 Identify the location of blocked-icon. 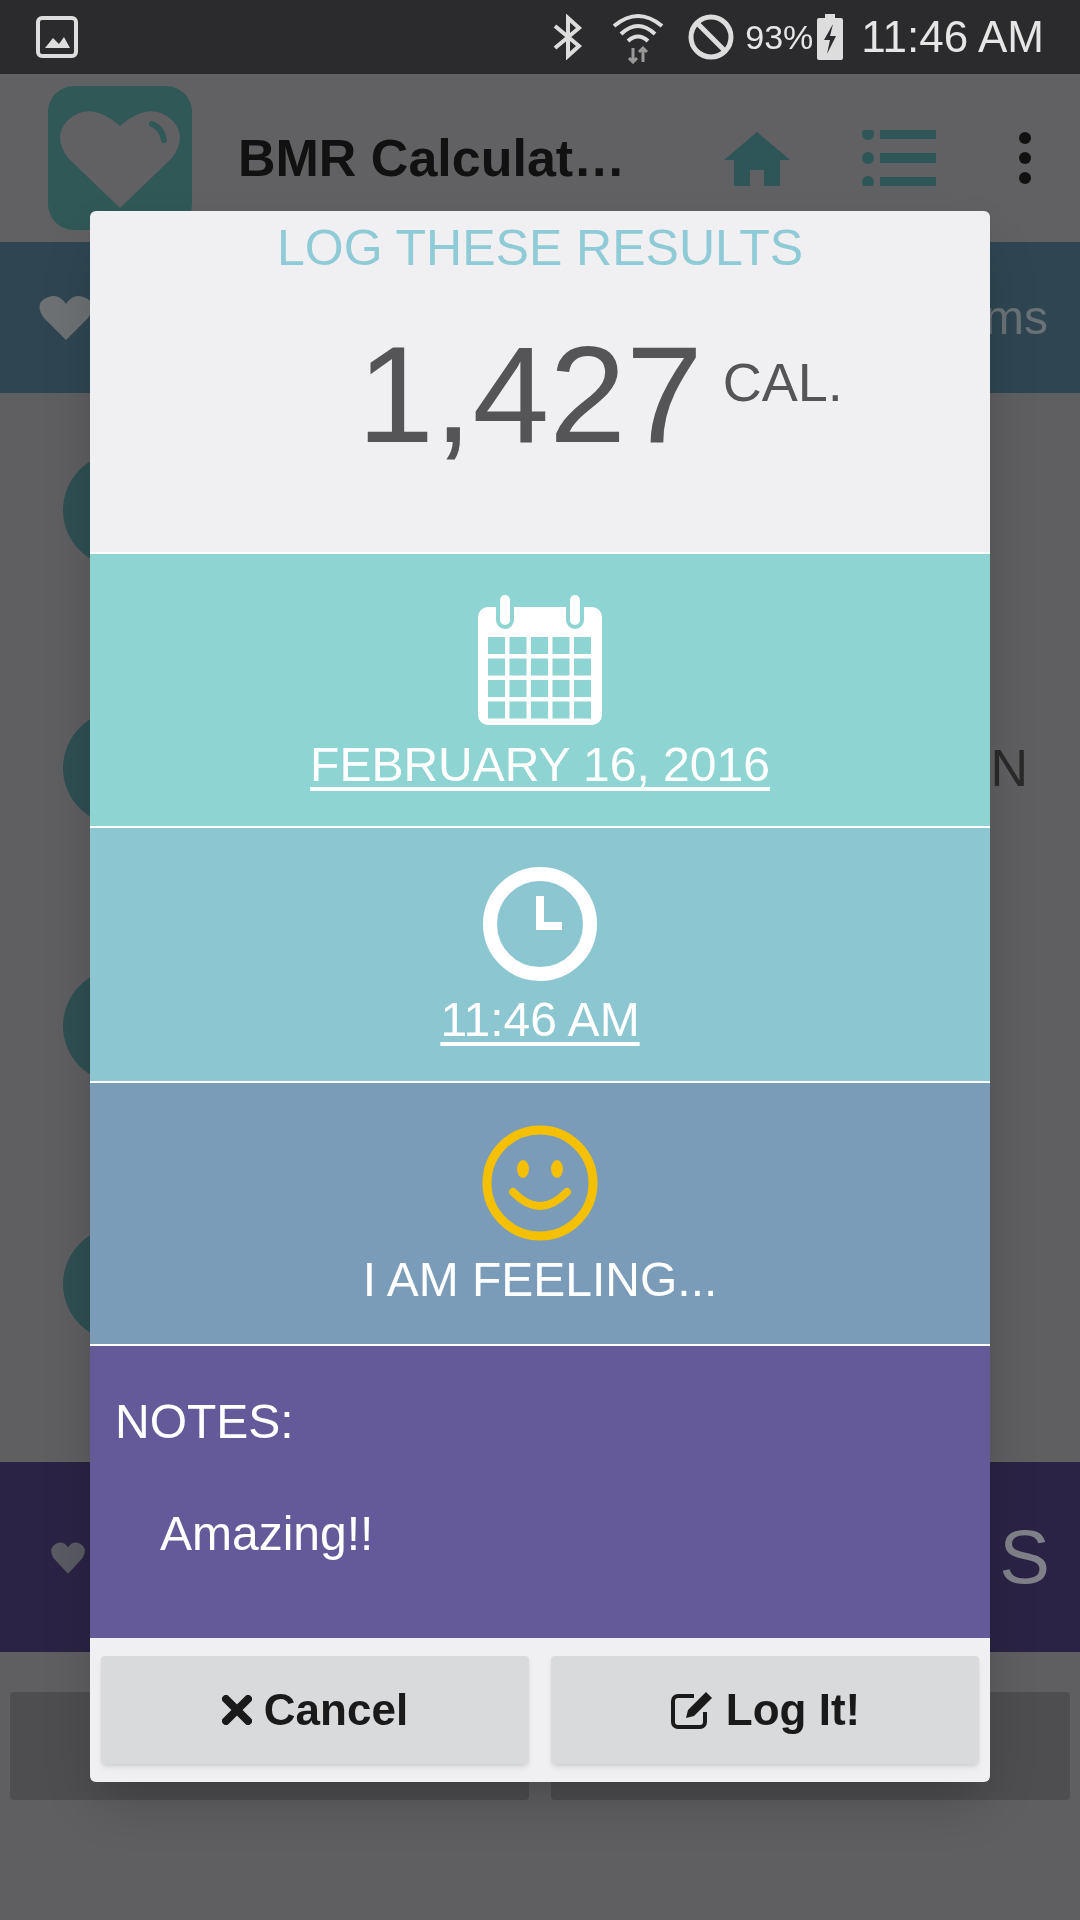
(711, 37).